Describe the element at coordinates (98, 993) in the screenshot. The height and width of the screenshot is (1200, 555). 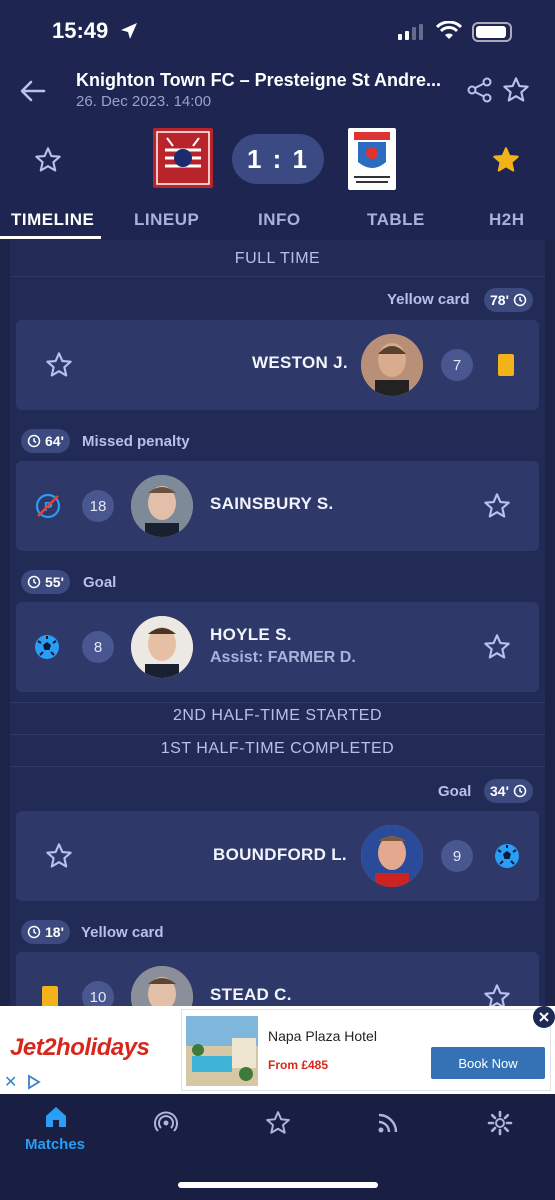
I see `player-number: 10` at that location.